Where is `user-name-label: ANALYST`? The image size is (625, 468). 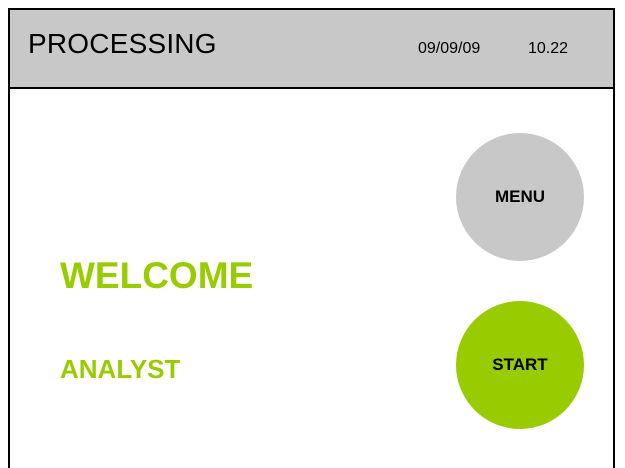
user-name-label: ANALYST is located at coordinates (120, 369).